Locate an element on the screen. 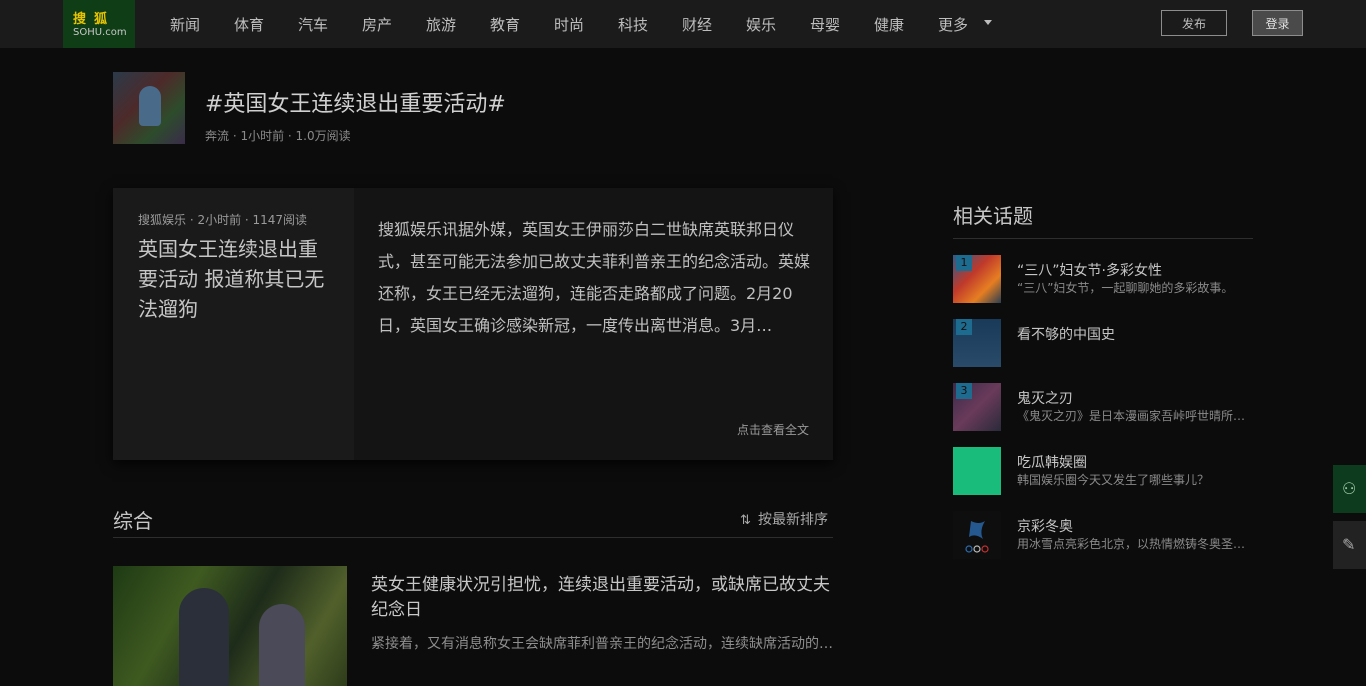 The image size is (1366, 686). logo-english: SOHU.com is located at coordinates (100, 32).